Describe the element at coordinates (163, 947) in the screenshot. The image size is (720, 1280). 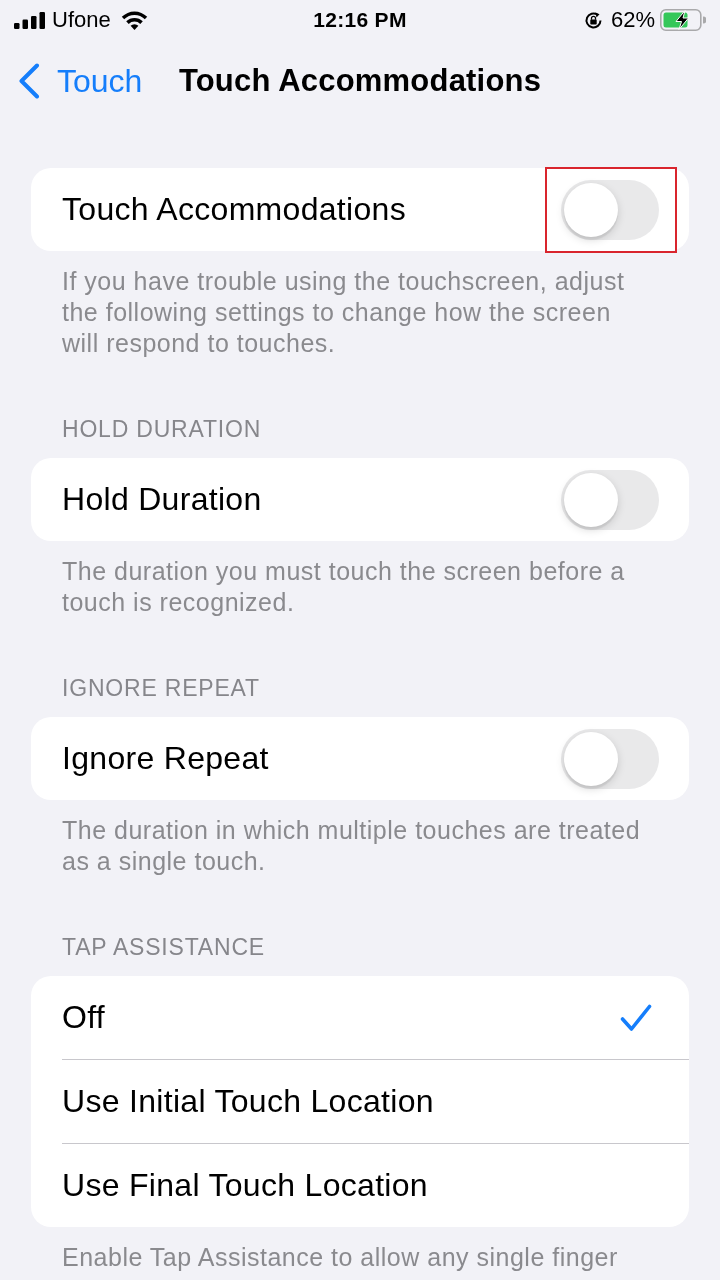
I see `section-header: TAP ASSISTANCE` at that location.